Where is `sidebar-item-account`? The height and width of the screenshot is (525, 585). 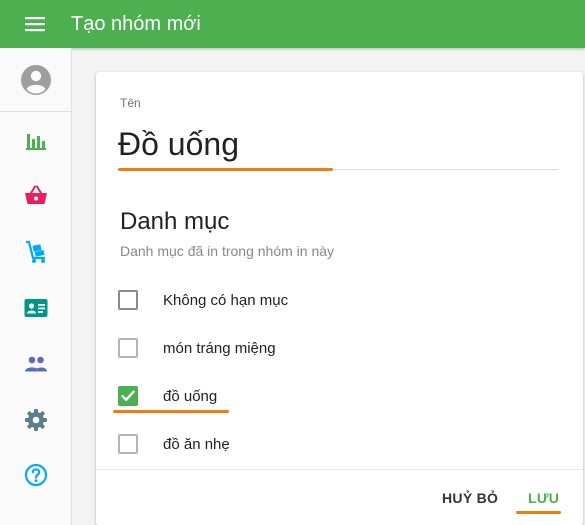 sidebar-item-account is located at coordinates (35, 80).